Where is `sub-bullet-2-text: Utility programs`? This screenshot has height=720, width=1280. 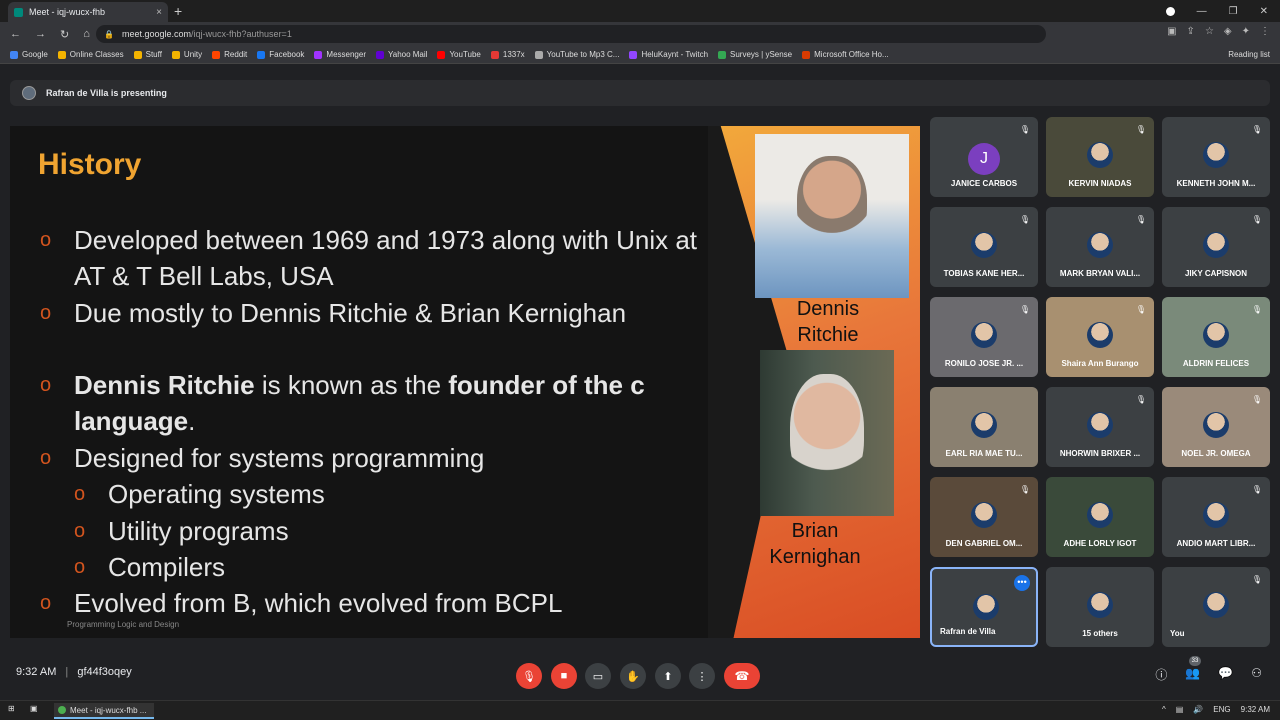 sub-bullet-2-text: Utility programs is located at coordinates (198, 531).